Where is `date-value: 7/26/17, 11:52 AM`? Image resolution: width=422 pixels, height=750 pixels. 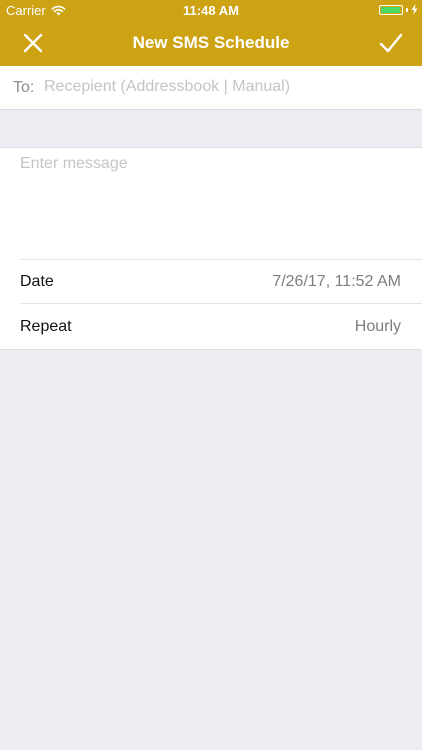
date-value: 7/26/17, 11:52 AM is located at coordinates (336, 281).